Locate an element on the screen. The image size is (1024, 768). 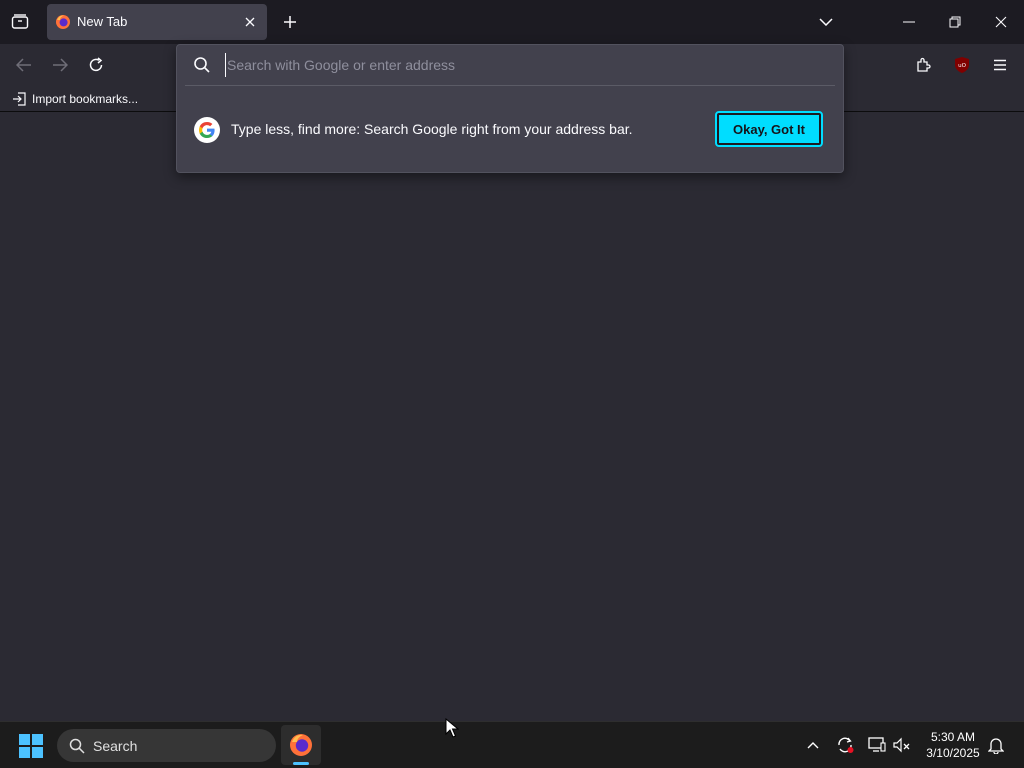
network-tray-icon is located at coordinates (877, 745).